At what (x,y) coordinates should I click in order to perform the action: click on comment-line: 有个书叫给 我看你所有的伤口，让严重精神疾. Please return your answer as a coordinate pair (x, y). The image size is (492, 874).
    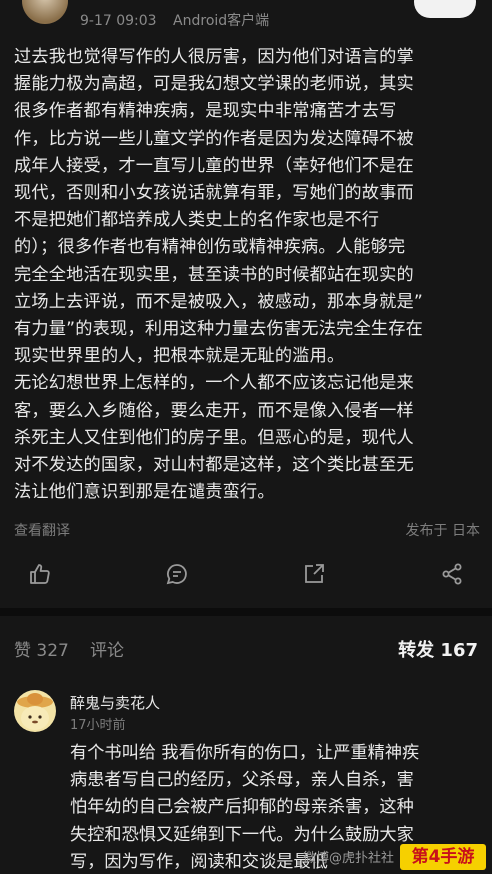
    Looking at the image, I should click on (245, 753).